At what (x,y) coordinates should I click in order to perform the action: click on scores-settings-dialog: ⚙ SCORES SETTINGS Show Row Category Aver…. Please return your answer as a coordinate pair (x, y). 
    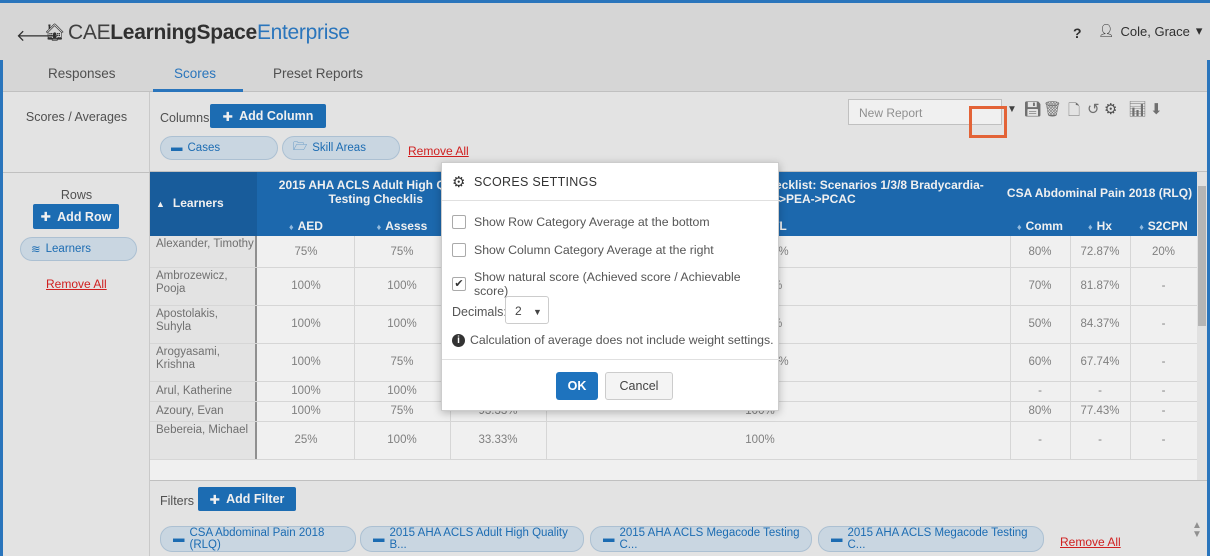
    Looking at the image, I should click on (610, 286).